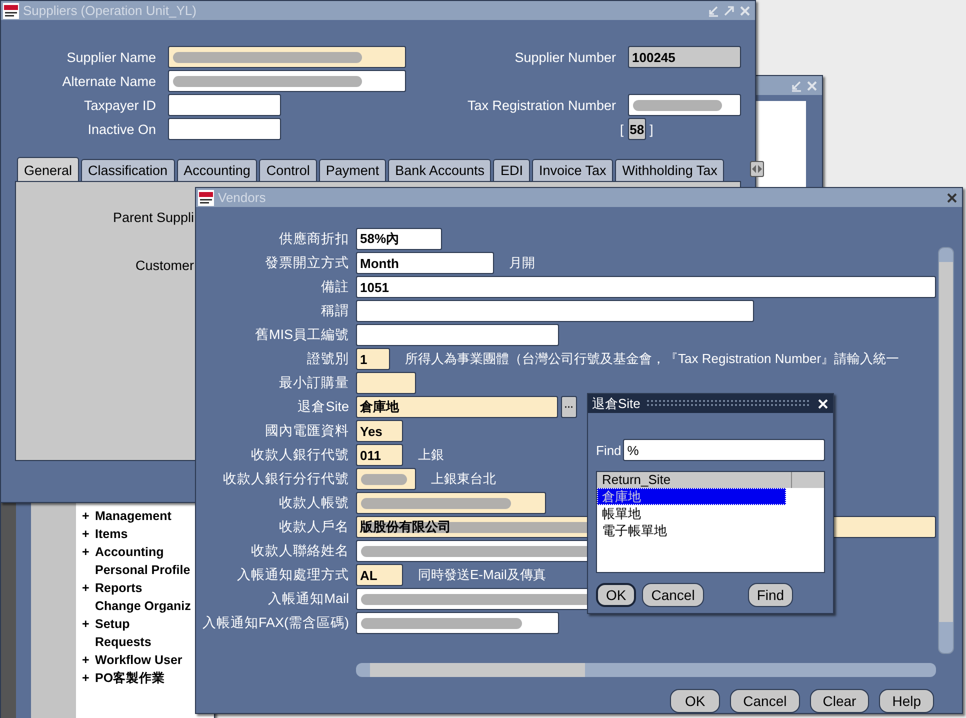 The height and width of the screenshot is (718, 966). What do you see at coordinates (301, 335) in the screenshot?
I see `field-label: 舊MIS員工編號` at bounding box center [301, 335].